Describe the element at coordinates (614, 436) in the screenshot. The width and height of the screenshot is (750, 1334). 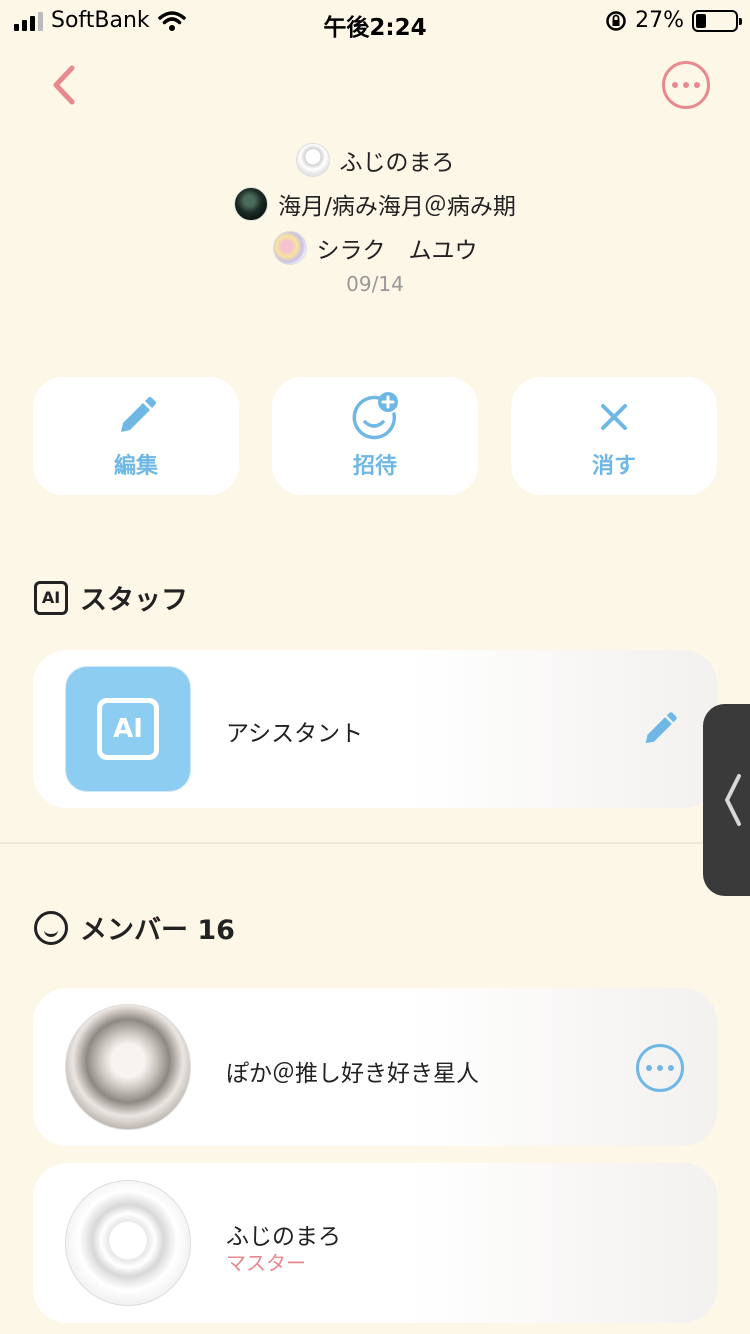
I see `delete-button: 消す` at that location.